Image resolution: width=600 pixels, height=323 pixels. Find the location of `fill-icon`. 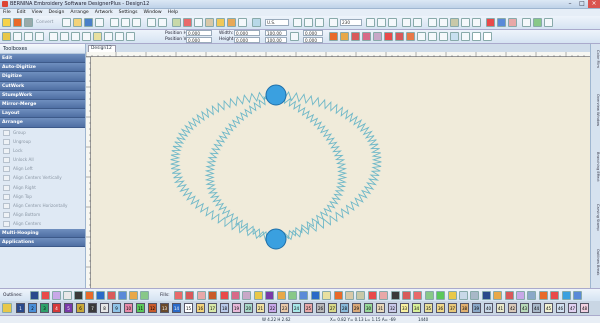

fill-icon is located at coordinates (344, 36).